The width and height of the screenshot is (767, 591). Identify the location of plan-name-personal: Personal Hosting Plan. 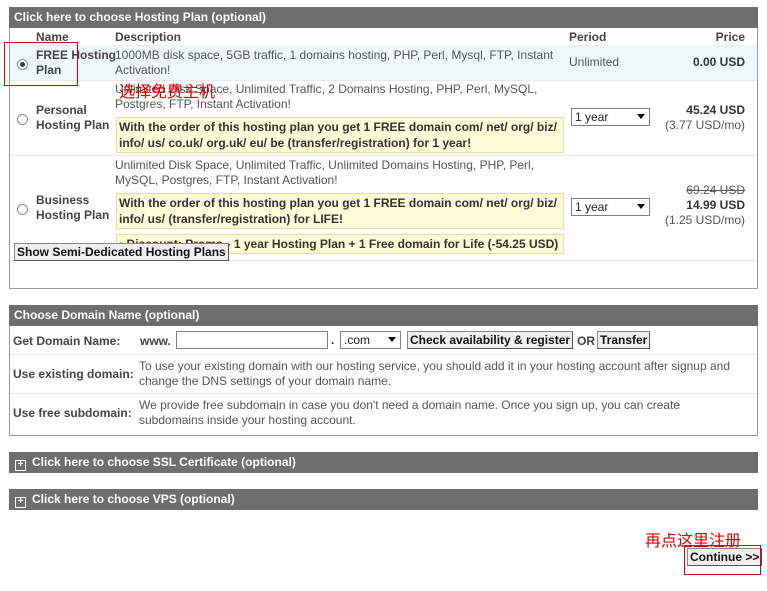
(72, 118).